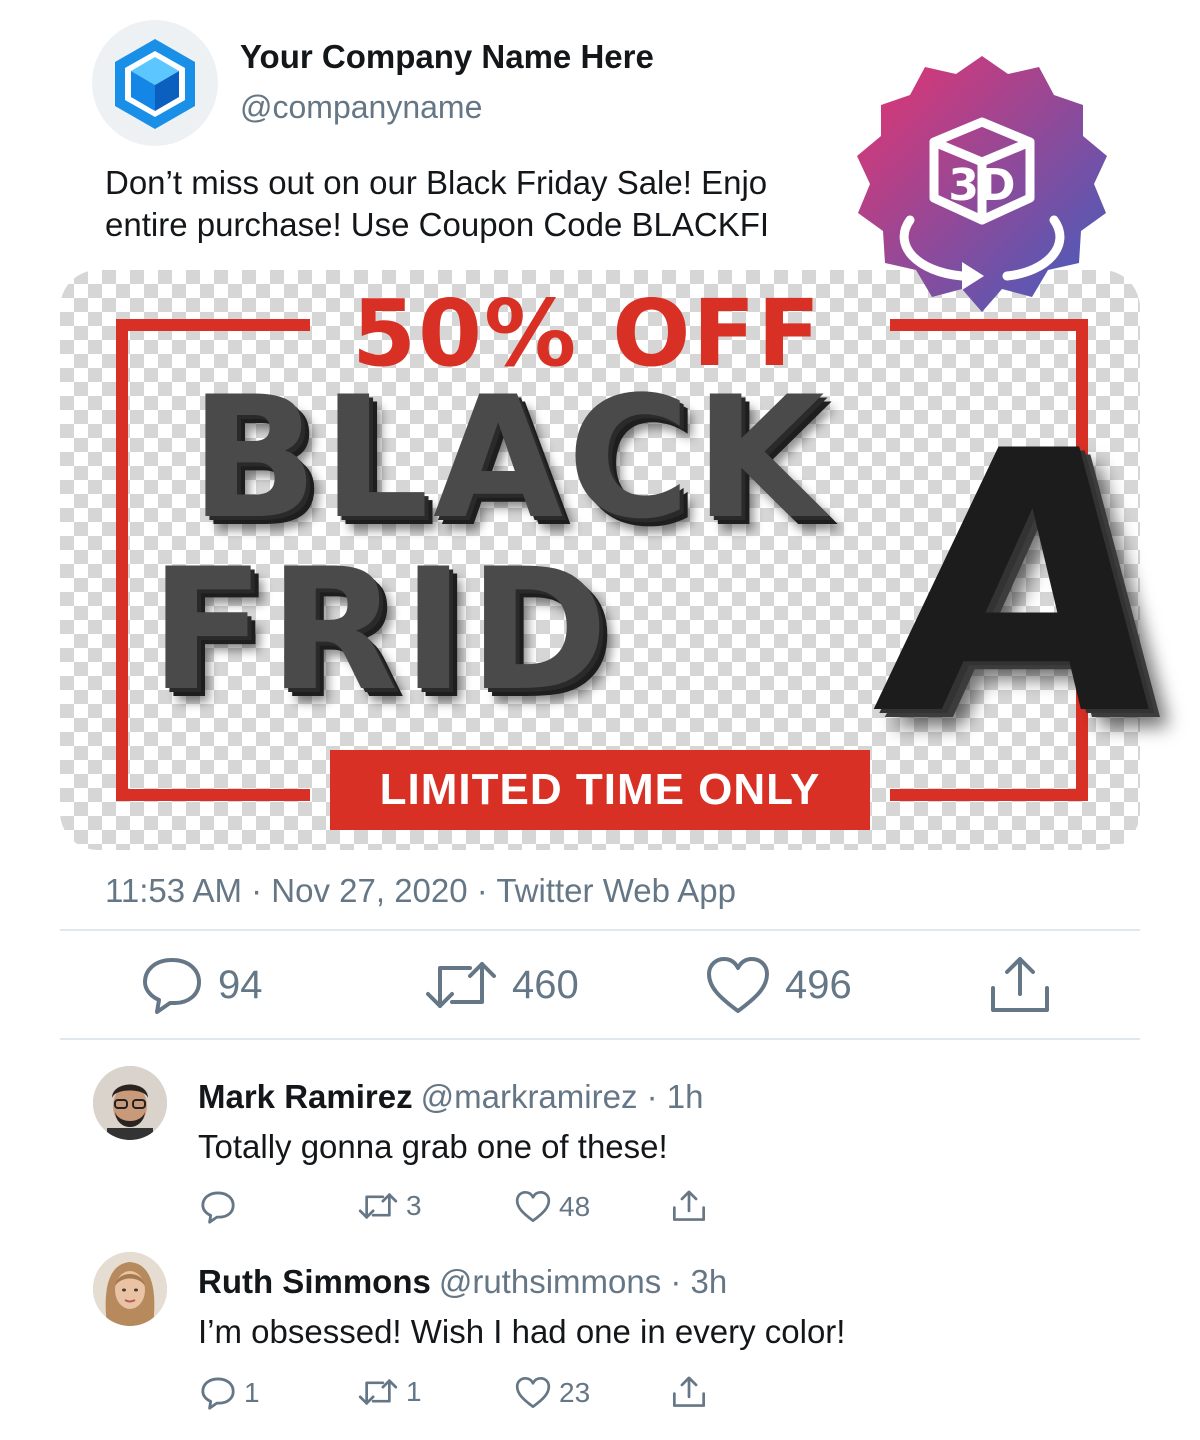 Image resolution: width=1200 pixels, height=1440 pixels. I want to click on 3d-badge-text: 3D, so click(981, 185).